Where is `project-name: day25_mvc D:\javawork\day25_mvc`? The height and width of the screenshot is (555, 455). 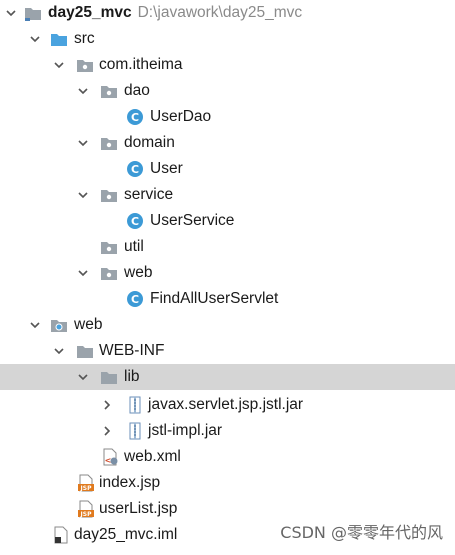
project-name: day25_mvc D:\javawork\day25_mvc is located at coordinates (175, 12).